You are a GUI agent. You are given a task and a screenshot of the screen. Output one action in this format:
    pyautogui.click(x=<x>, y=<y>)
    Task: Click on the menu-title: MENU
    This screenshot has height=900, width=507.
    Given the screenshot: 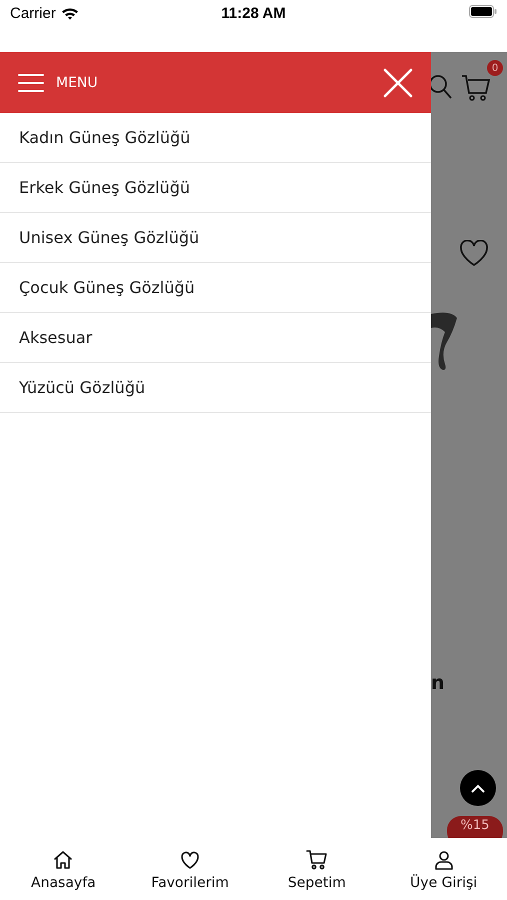 What is the action you would take?
    pyautogui.click(x=77, y=82)
    